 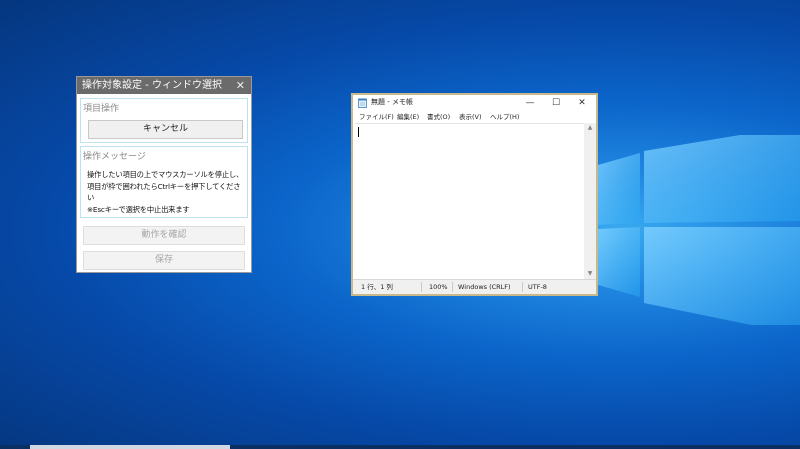 I want to click on status-encoding: UTF-8, so click(x=537, y=287).